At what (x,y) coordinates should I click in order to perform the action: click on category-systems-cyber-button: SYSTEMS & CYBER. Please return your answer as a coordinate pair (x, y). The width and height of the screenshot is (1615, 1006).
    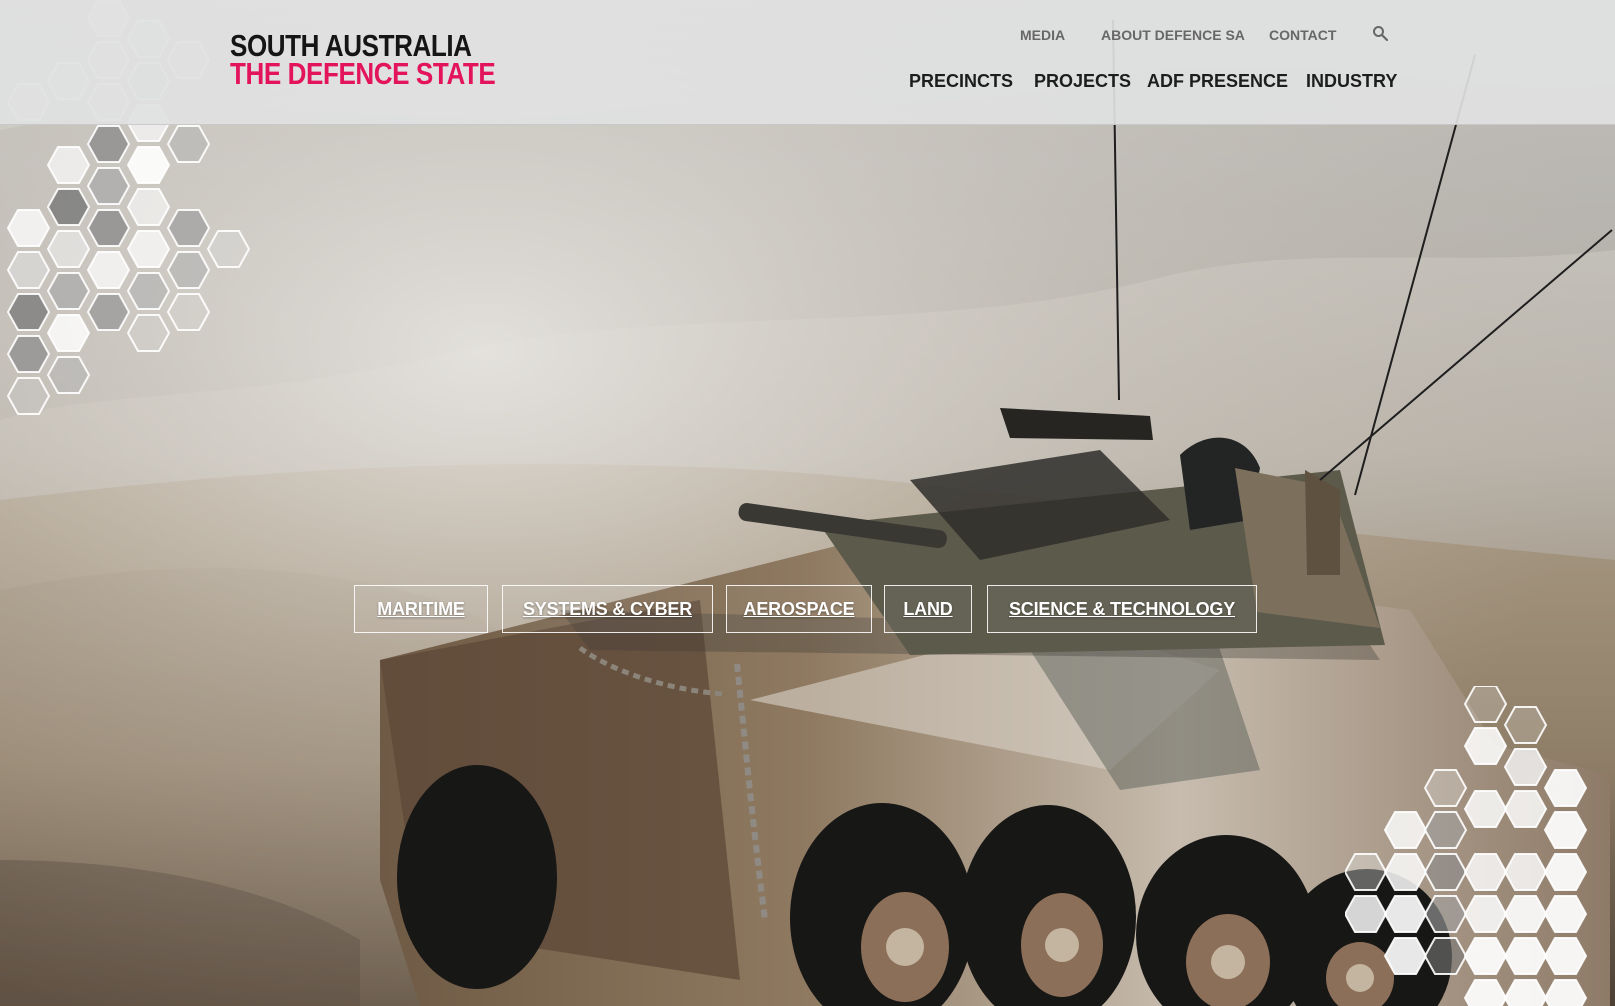
    Looking at the image, I should click on (607, 609).